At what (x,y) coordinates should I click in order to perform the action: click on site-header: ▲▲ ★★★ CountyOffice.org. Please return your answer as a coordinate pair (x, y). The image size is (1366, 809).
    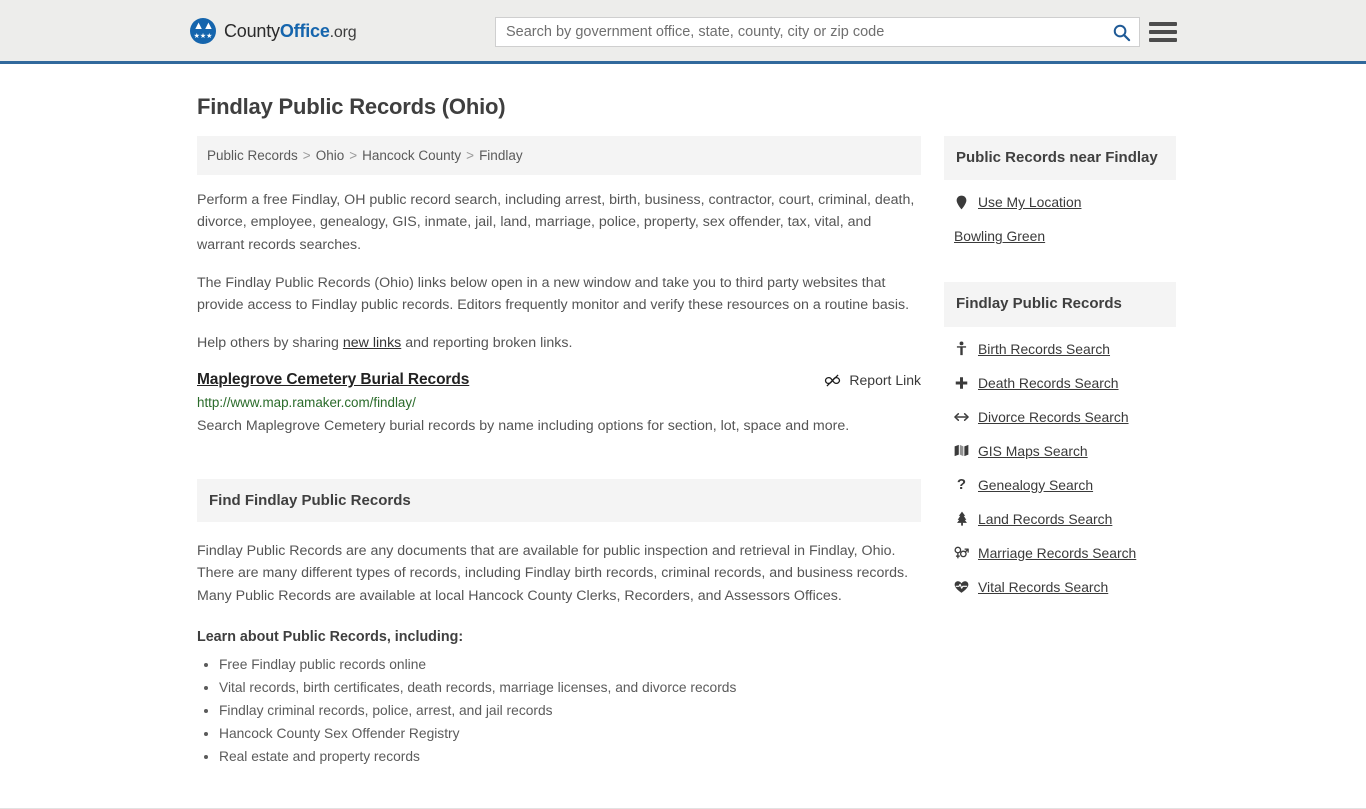
    Looking at the image, I should click on (683, 32).